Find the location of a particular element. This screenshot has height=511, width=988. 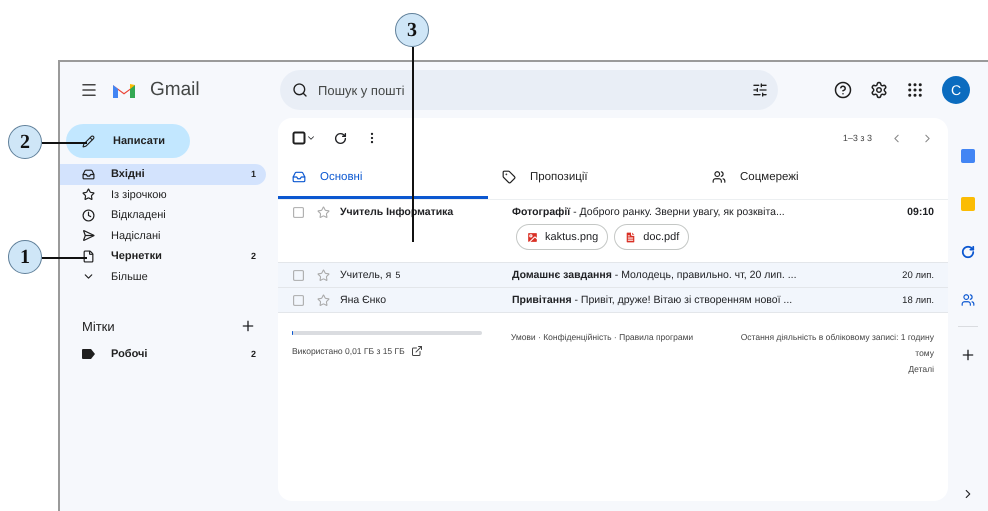

sidebar-item: Більше is located at coordinates (163, 276).